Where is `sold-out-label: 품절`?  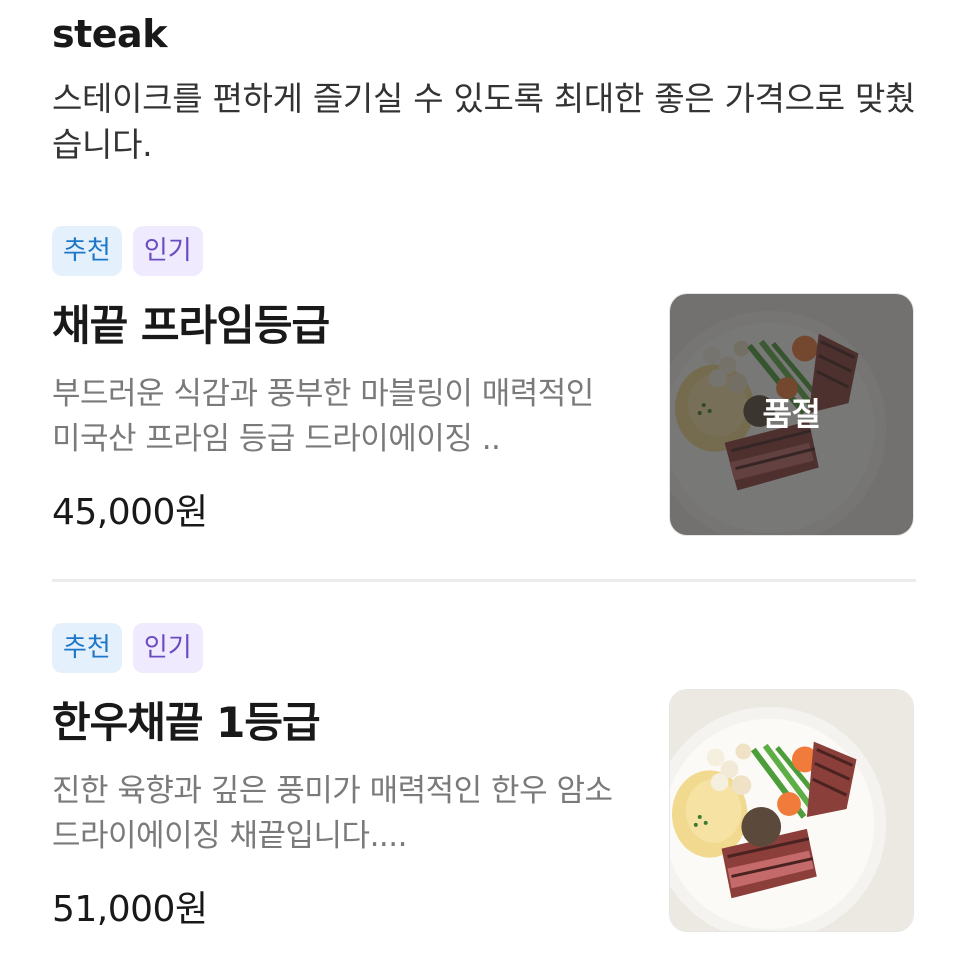
sold-out-label: 품절 is located at coordinates (791, 413).